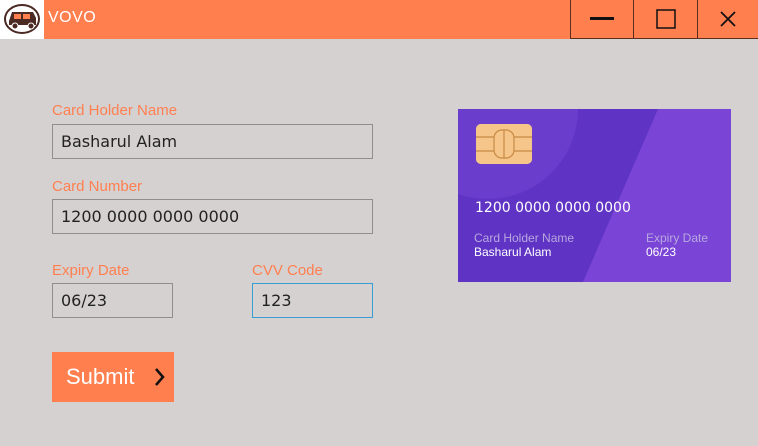  Describe the element at coordinates (22, 19) in the screenshot. I see `bus-logo-icon` at that location.